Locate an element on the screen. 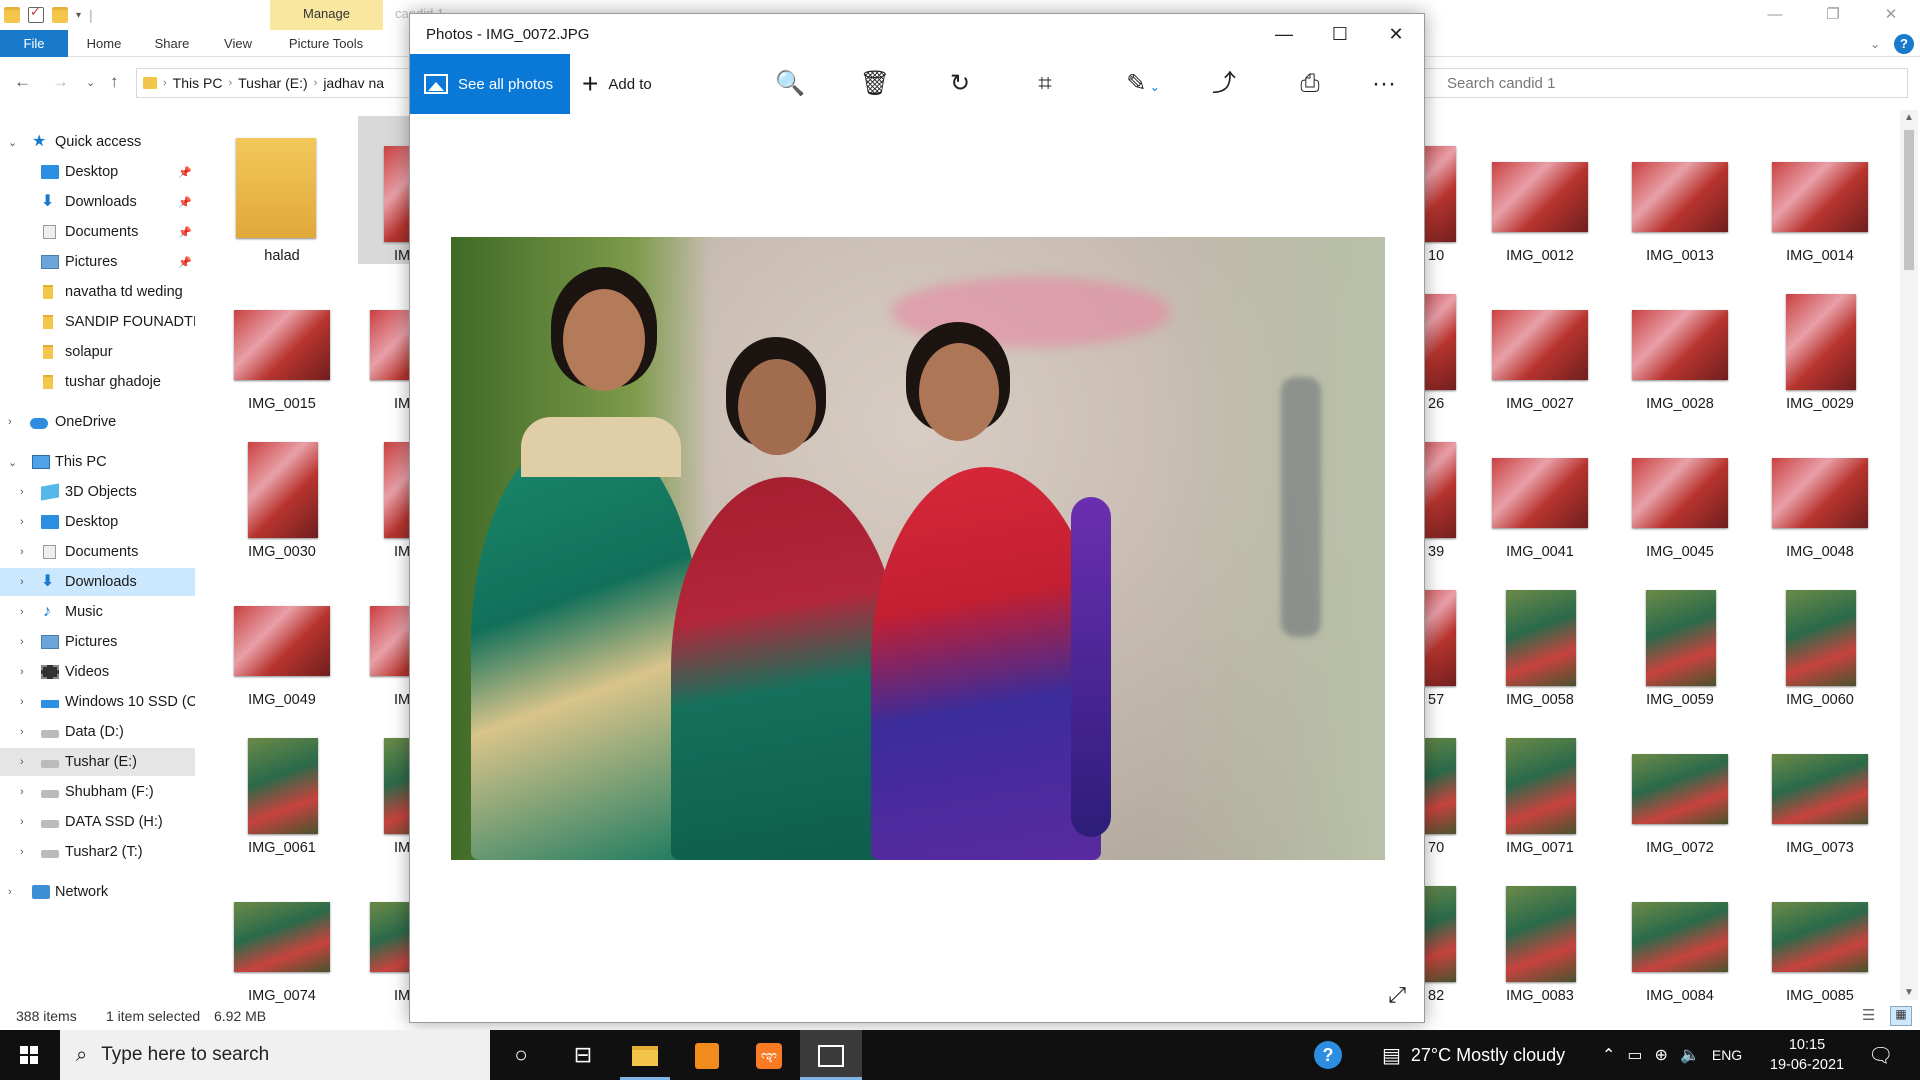 This screenshot has height=1080, width=1920. clock: 10:15 19-06-2021 is located at coordinates (1807, 1055).